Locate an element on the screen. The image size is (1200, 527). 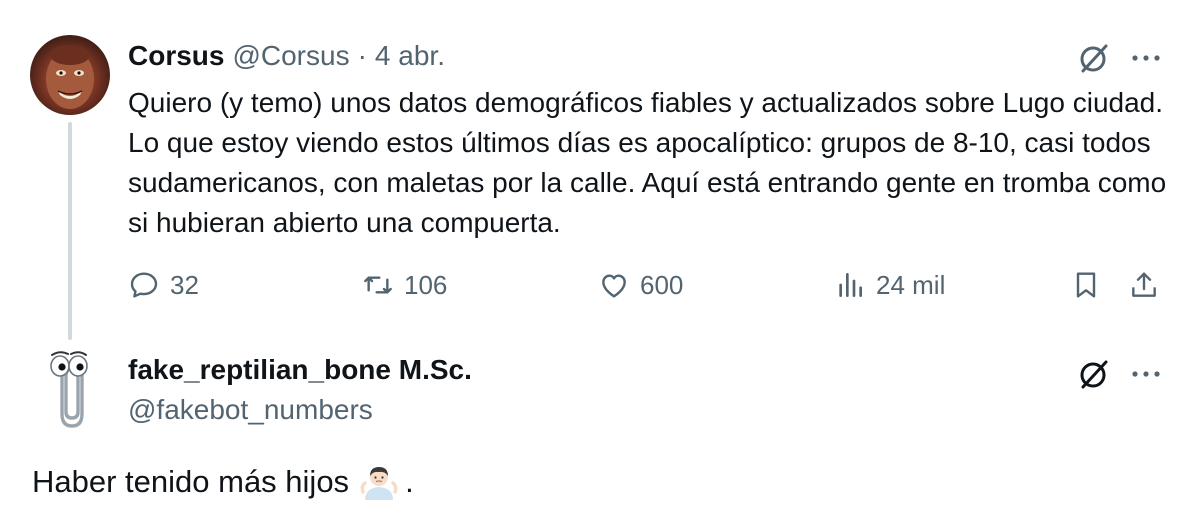
person-shrugging-emoji is located at coordinates (379, 482).